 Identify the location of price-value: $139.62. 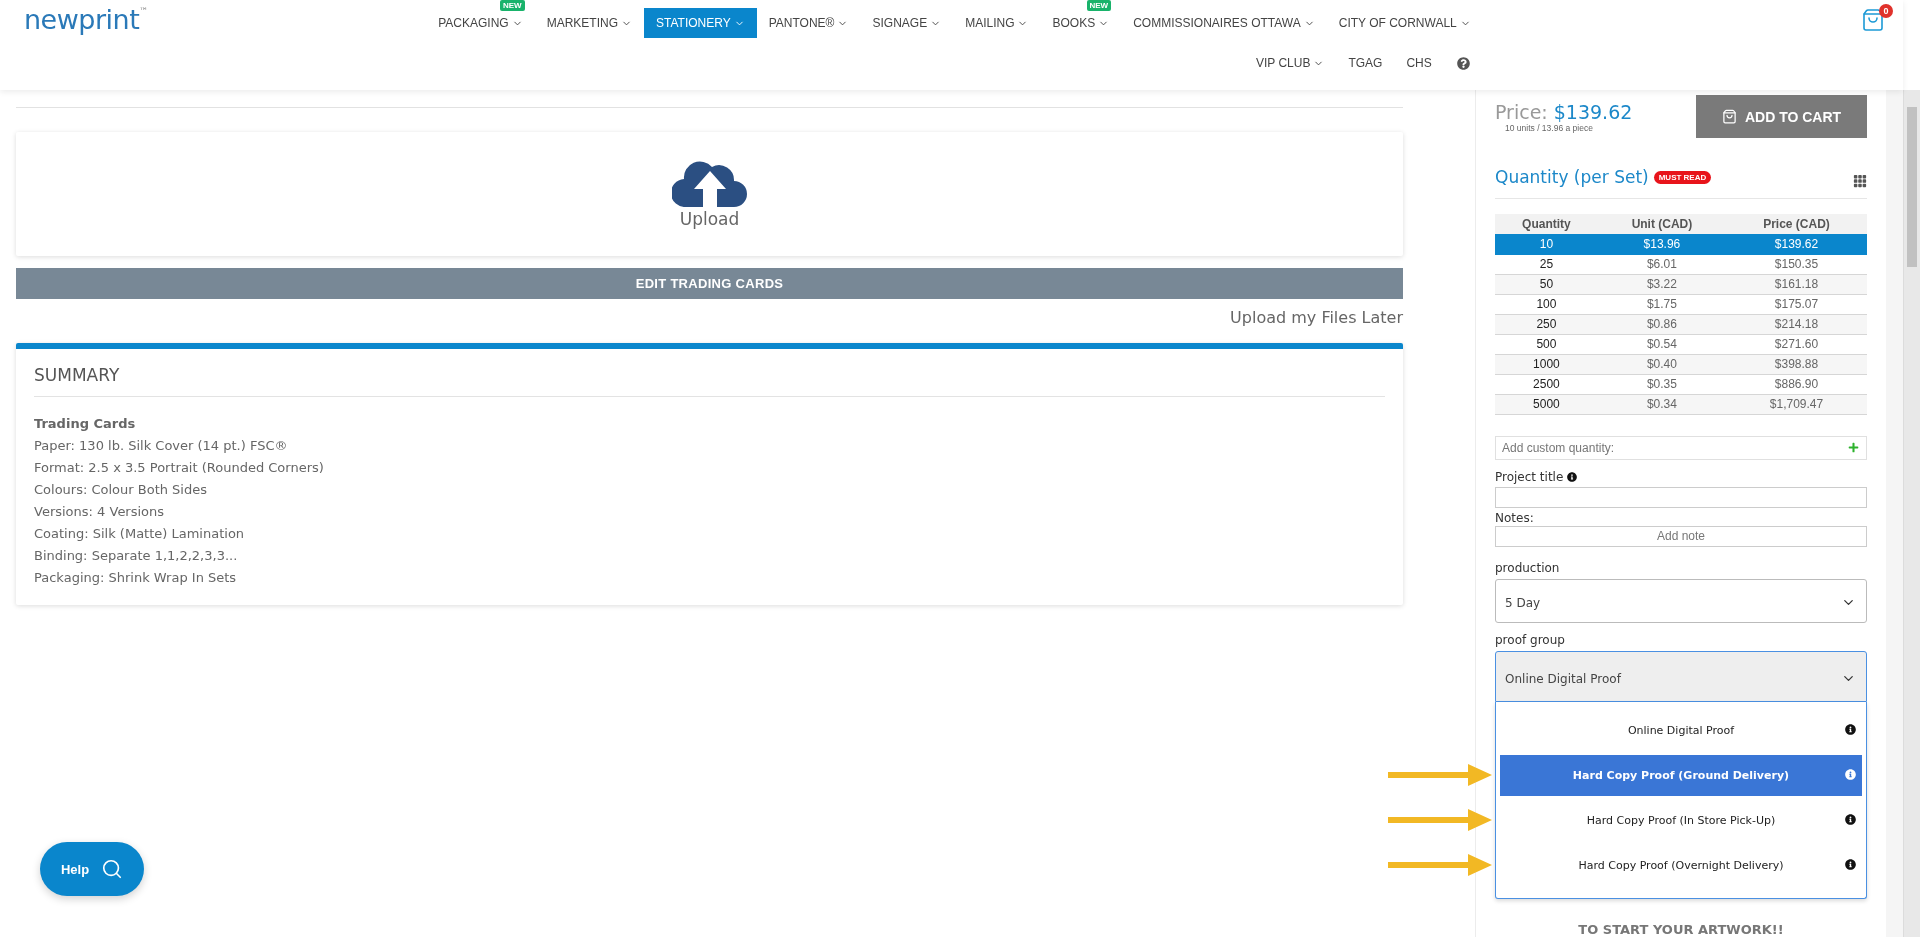
(1593, 112).